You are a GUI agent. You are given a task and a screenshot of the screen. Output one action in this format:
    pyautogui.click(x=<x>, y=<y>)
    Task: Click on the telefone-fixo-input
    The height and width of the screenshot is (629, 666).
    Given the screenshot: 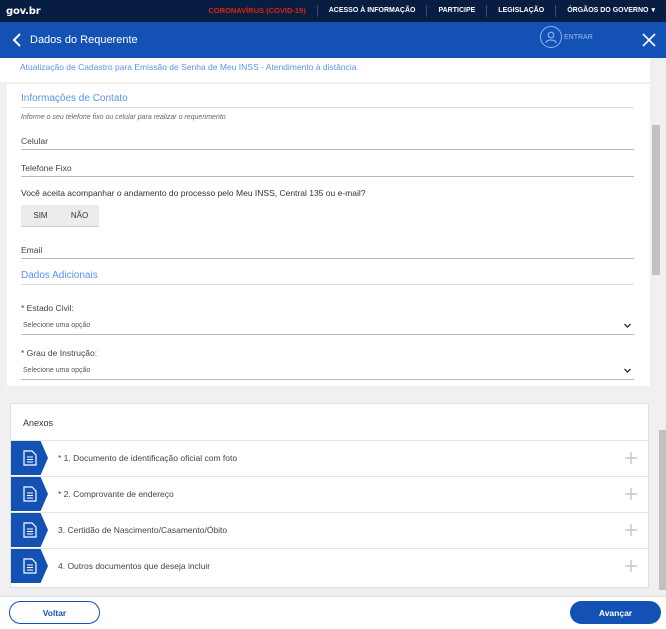 What is the action you would take?
    pyautogui.click(x=327, y=176)
    